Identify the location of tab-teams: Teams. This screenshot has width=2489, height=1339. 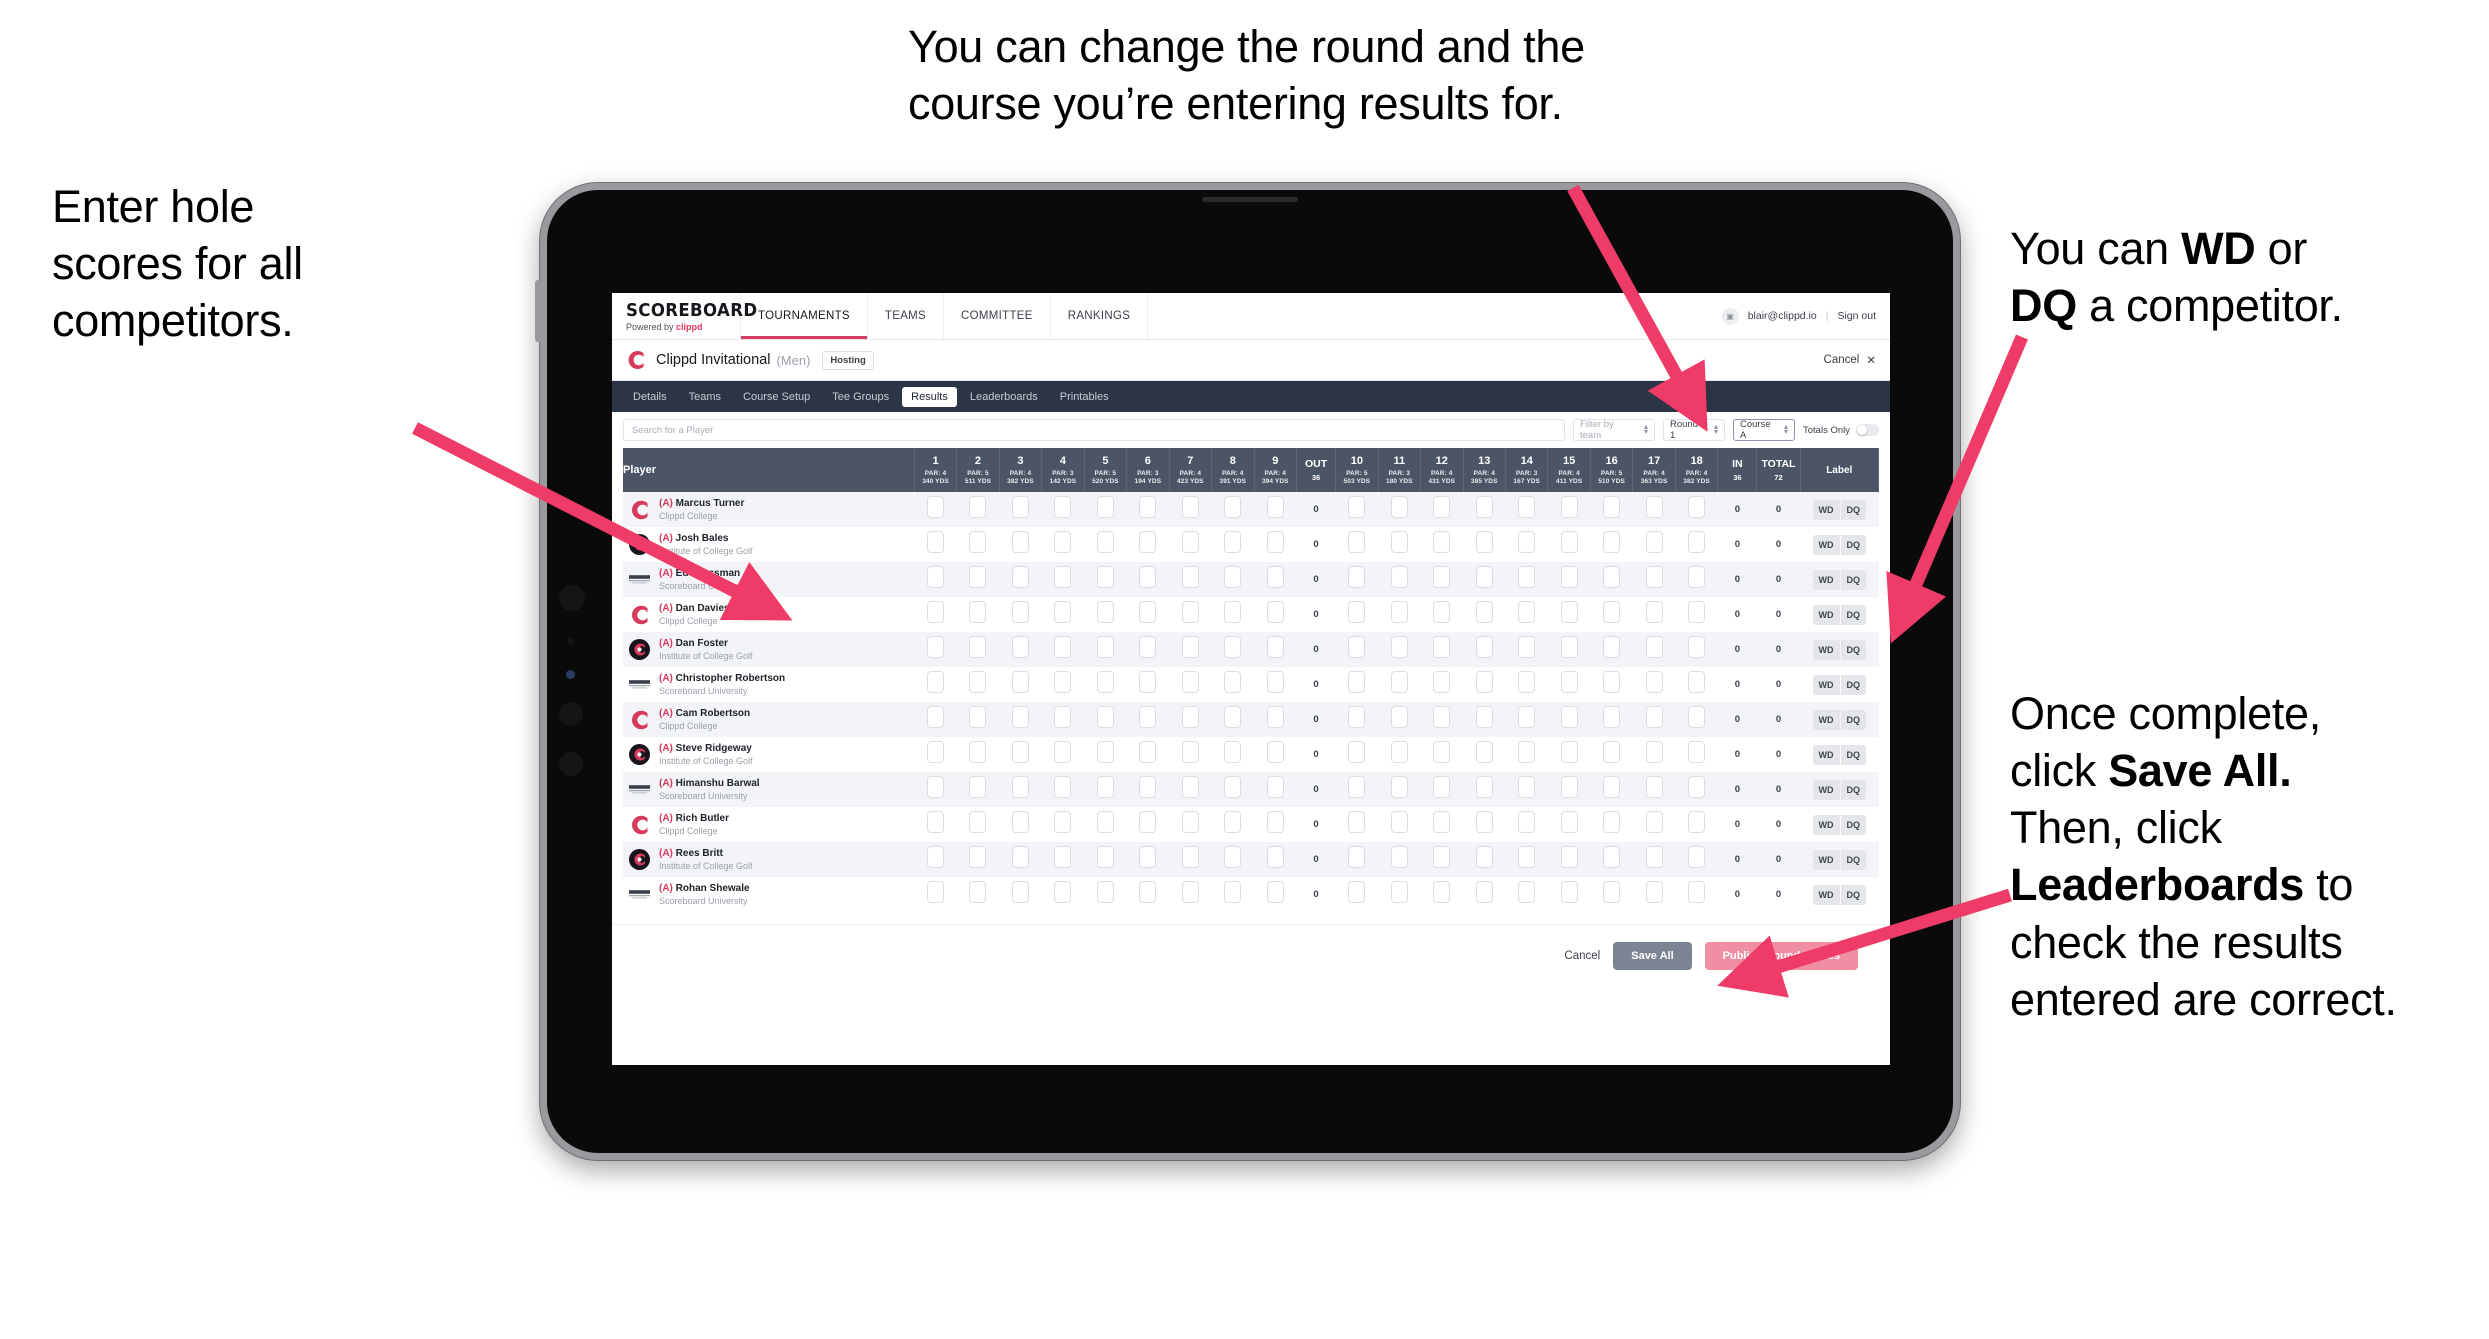
(705, 397).